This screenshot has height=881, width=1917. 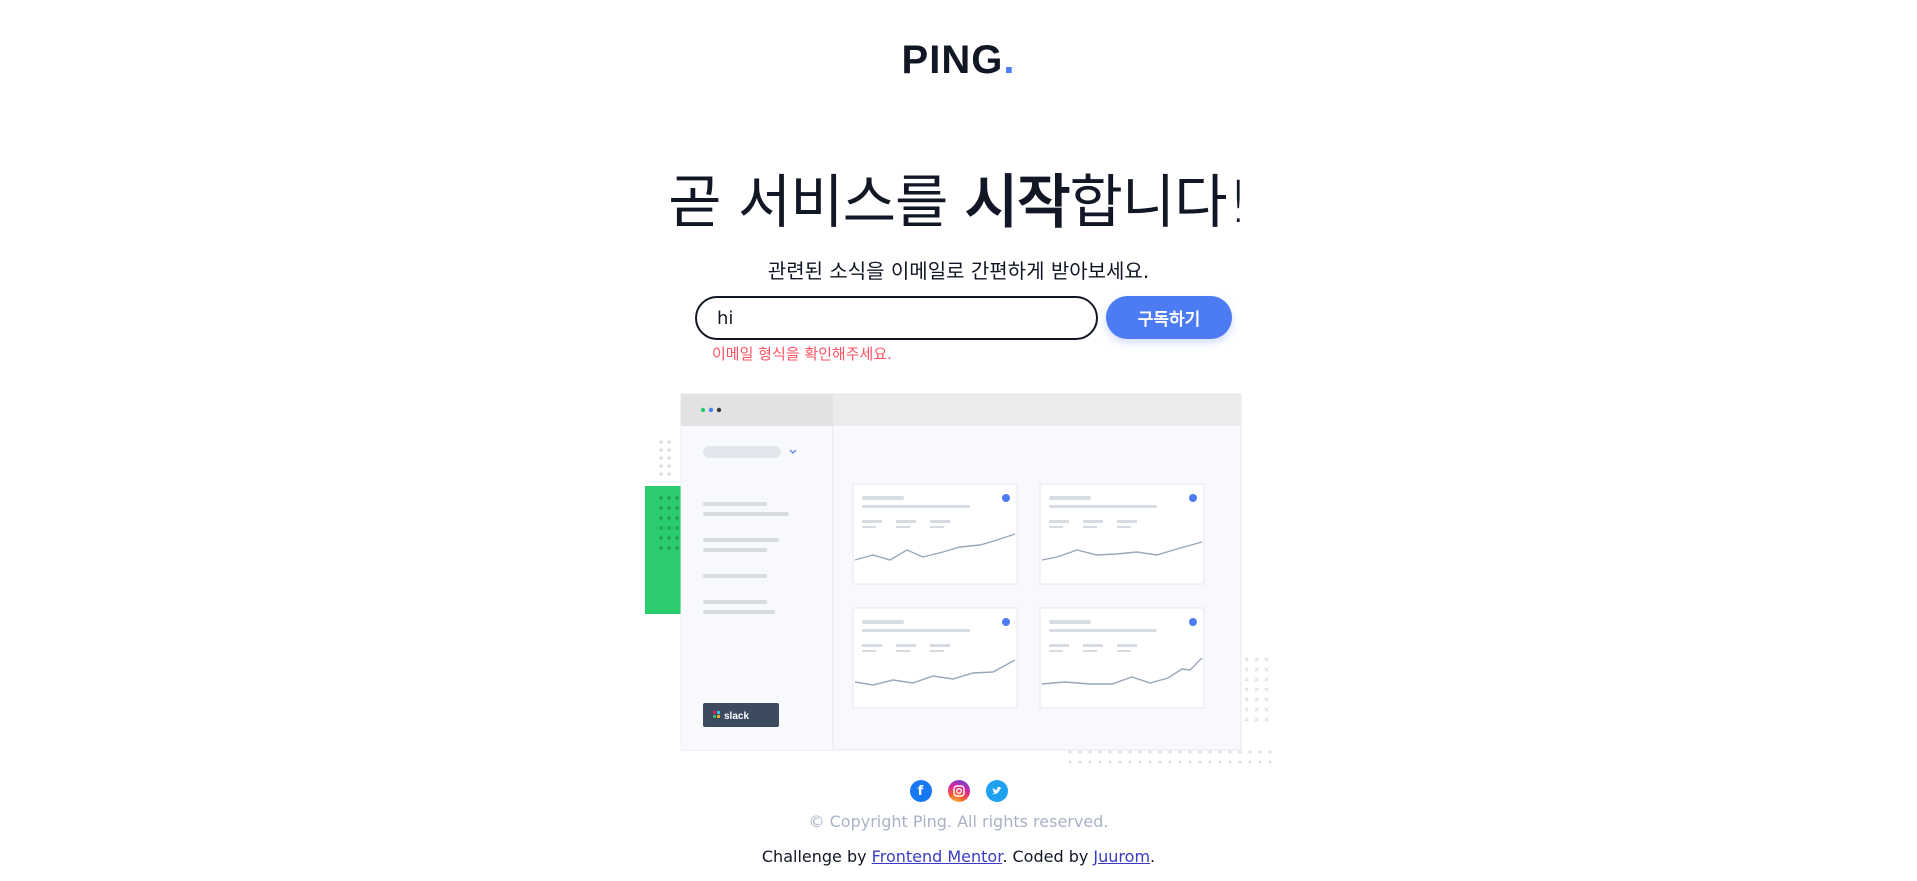 I want to click on logo: PING., so click(x=958, y=60).